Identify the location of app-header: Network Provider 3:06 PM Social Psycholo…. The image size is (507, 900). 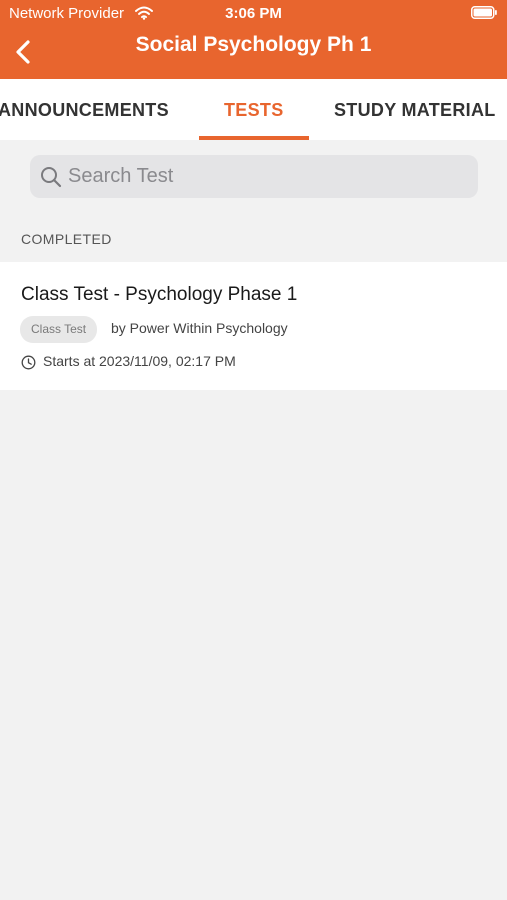
(253, 39).